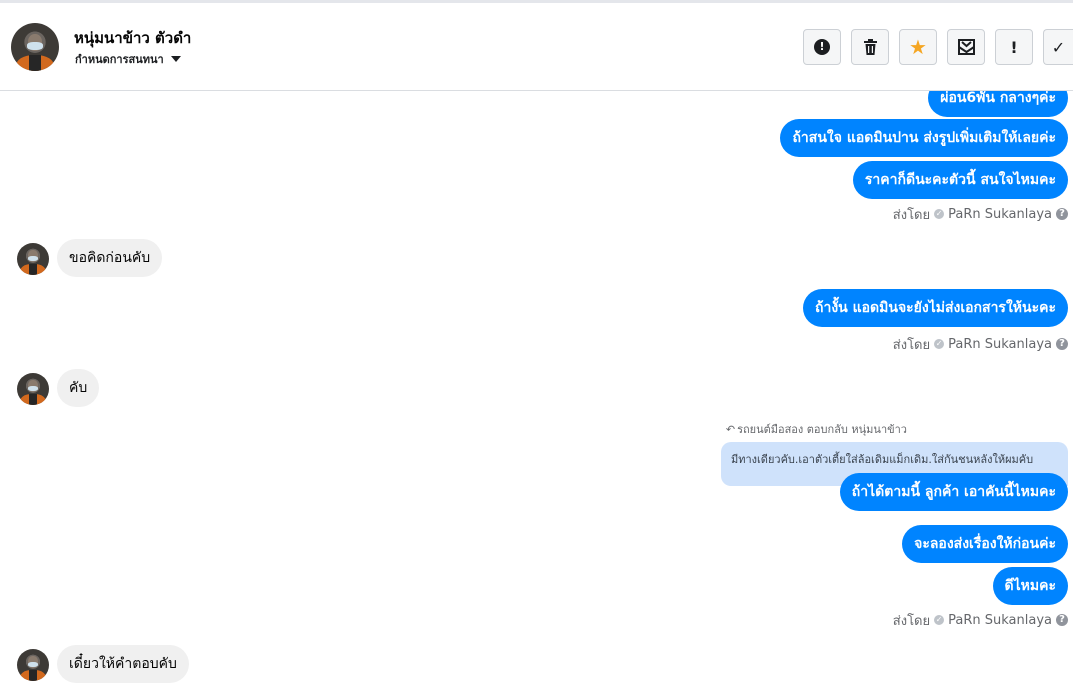 This screenshot has width=1073, height=685. I want to click on exclamation-circle-icon: !, so click(822, 47).